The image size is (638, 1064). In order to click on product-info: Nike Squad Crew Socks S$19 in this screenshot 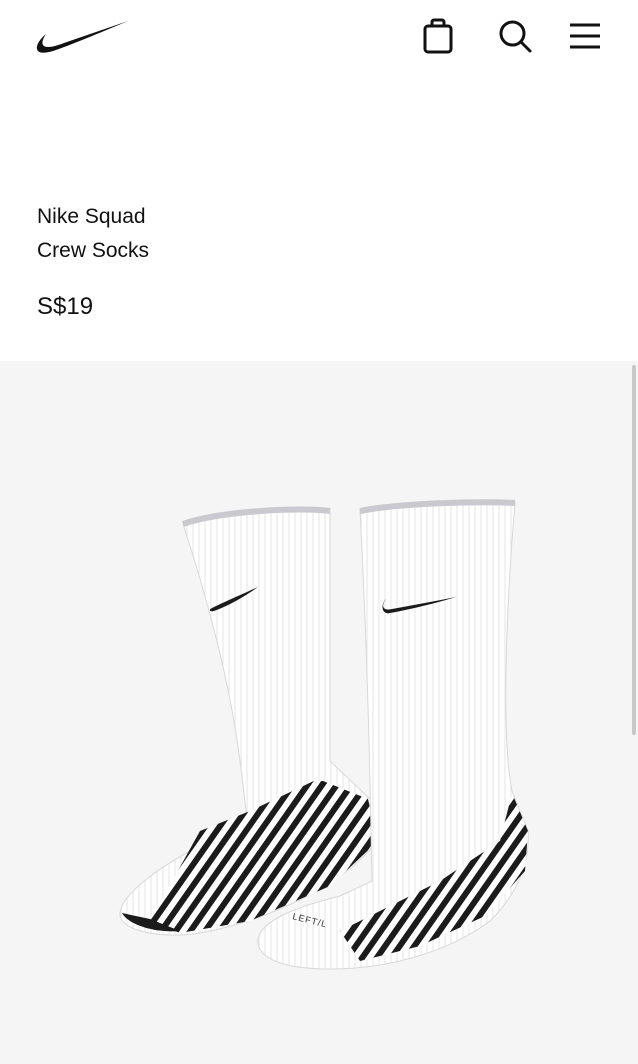, I will do `click(237, 261)`.